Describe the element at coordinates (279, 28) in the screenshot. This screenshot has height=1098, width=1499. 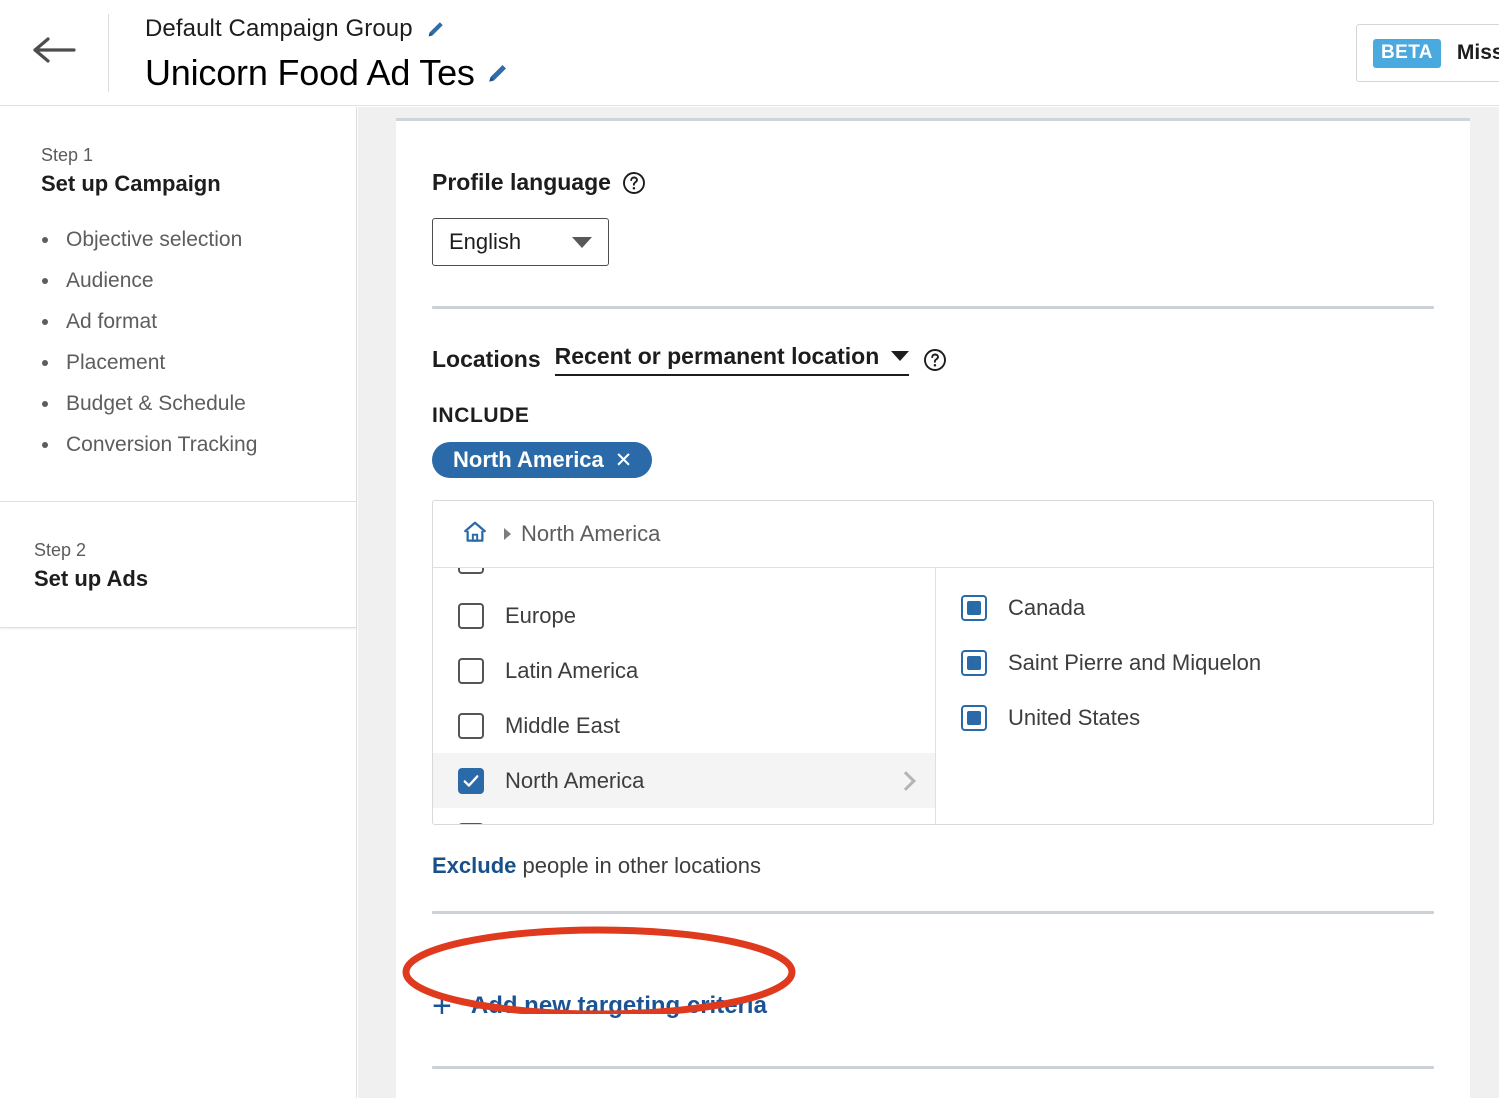
I see `campaign-group-name: Default Campaign Group` at that location.